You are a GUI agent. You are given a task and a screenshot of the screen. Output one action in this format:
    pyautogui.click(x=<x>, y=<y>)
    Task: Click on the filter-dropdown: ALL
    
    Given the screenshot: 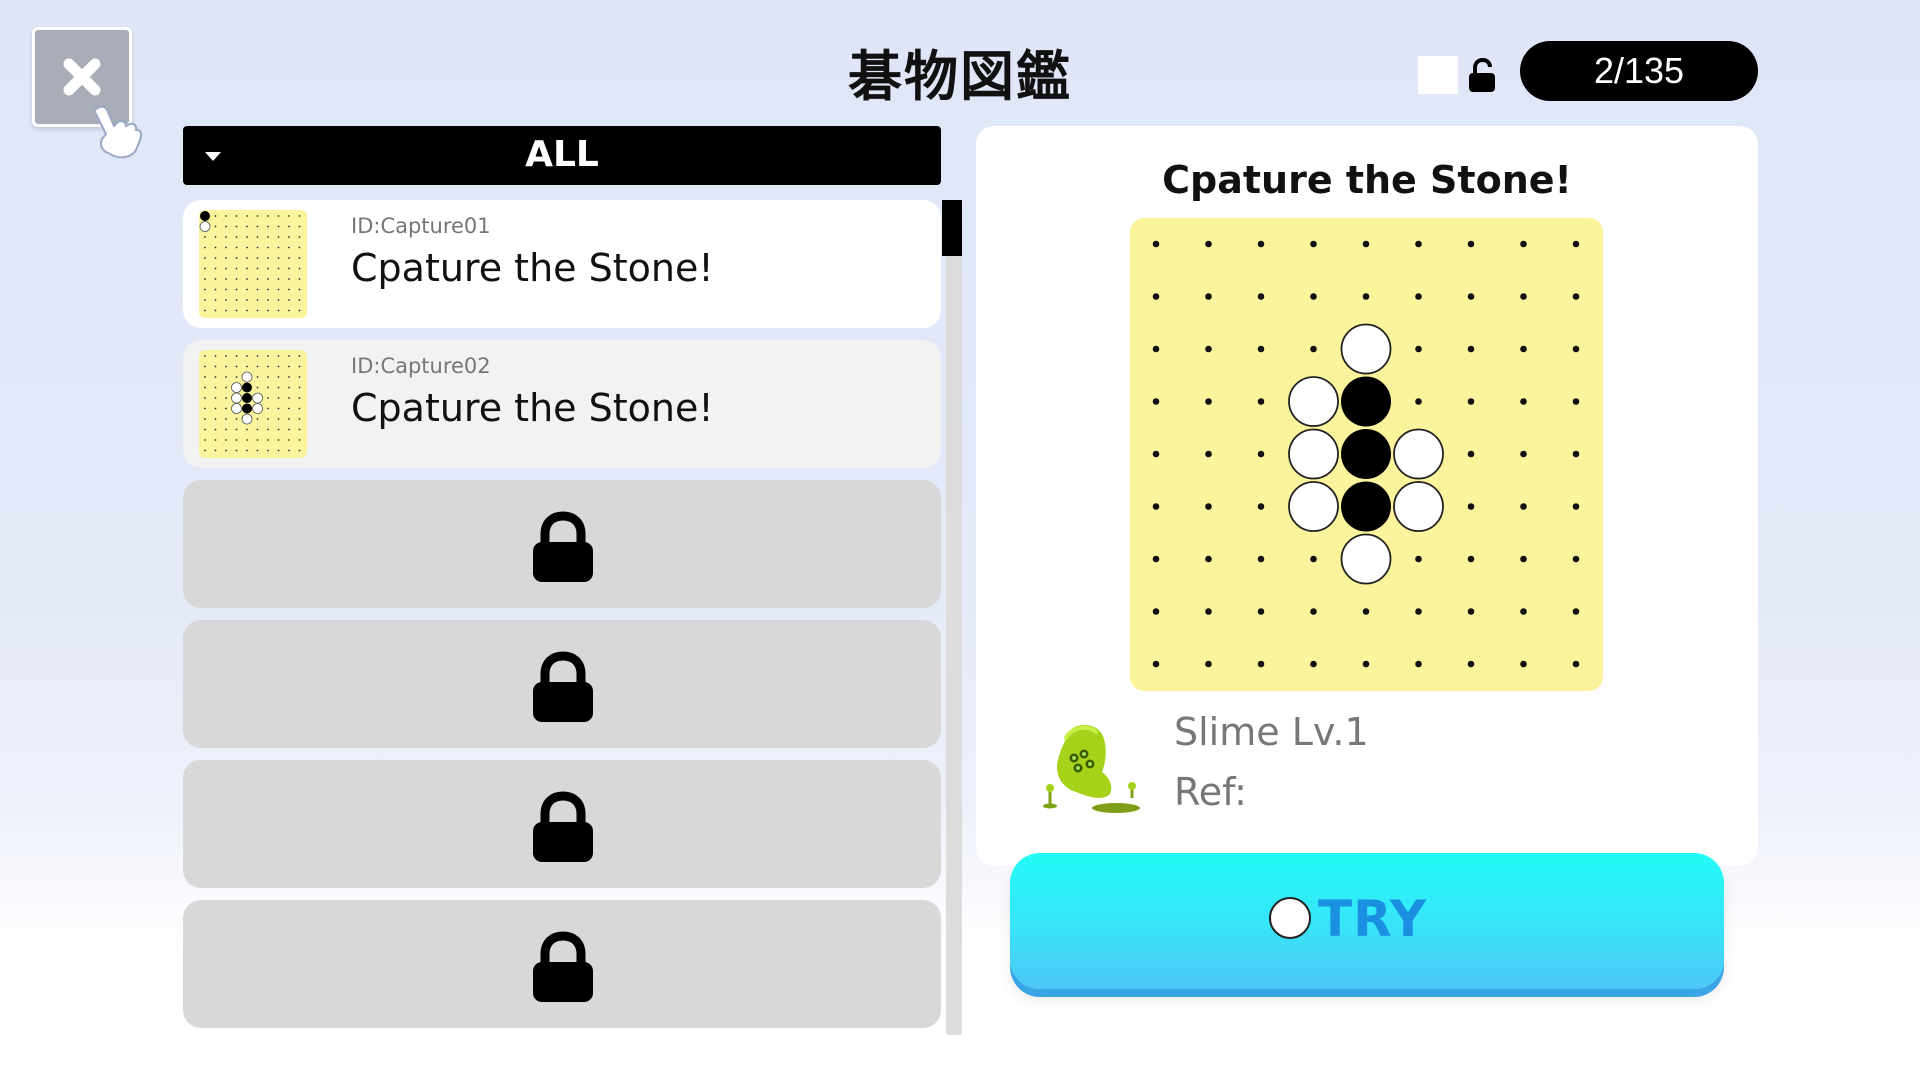 What is the action you would take?
    pyautogui.click(x=562, y=155)
    